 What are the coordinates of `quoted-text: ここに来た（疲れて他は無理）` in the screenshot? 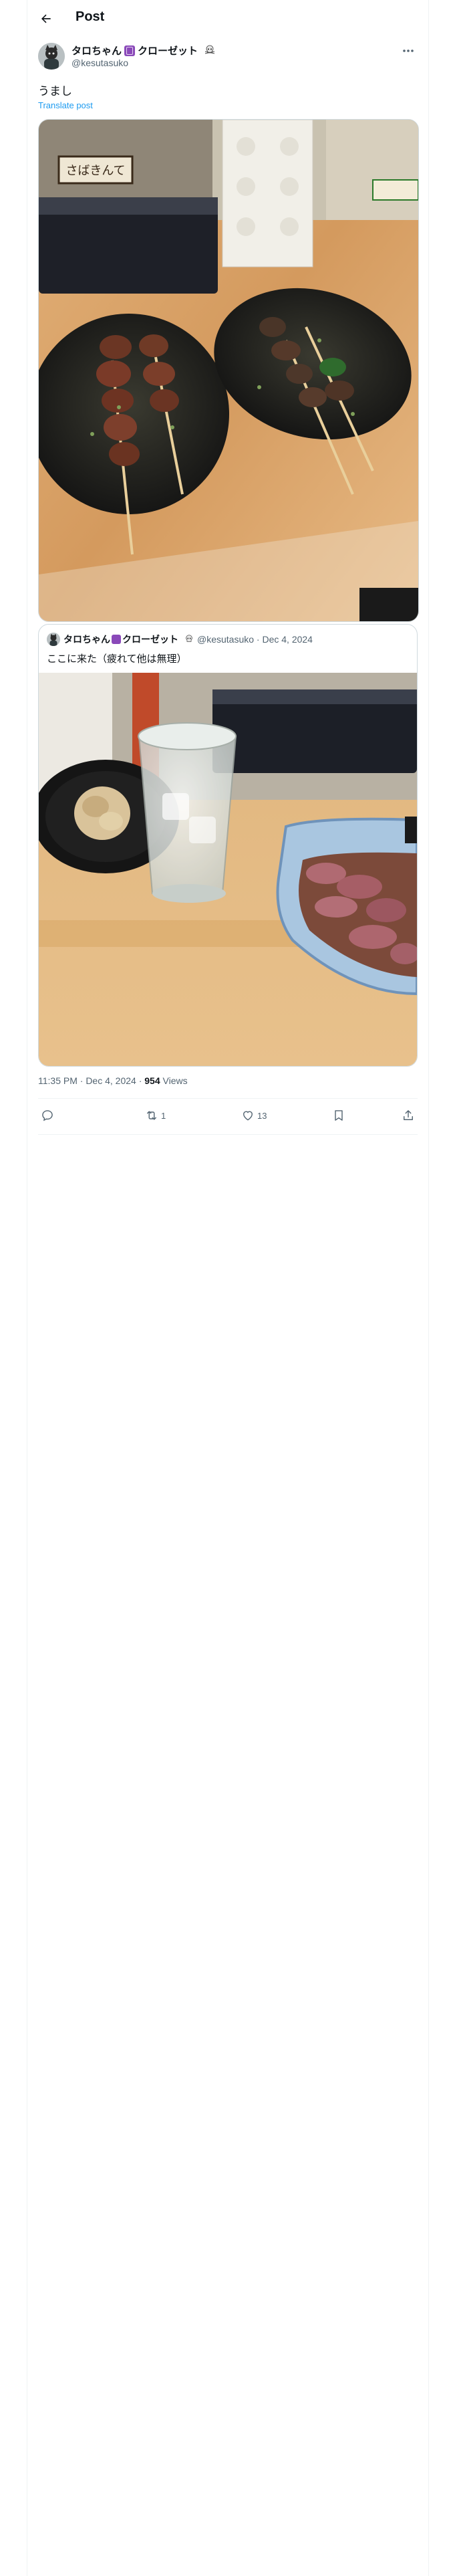 It's located at (117, 659).